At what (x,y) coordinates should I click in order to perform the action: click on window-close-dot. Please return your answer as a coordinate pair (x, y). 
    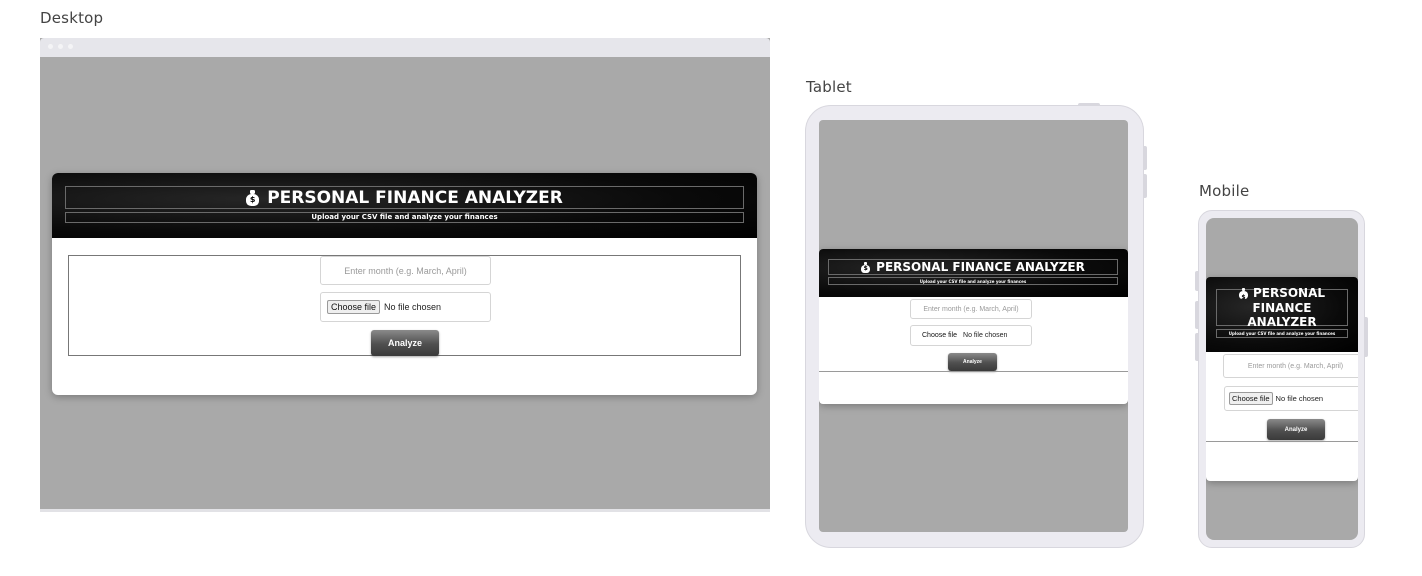
    Looking at the image, I should click on (50, 46).